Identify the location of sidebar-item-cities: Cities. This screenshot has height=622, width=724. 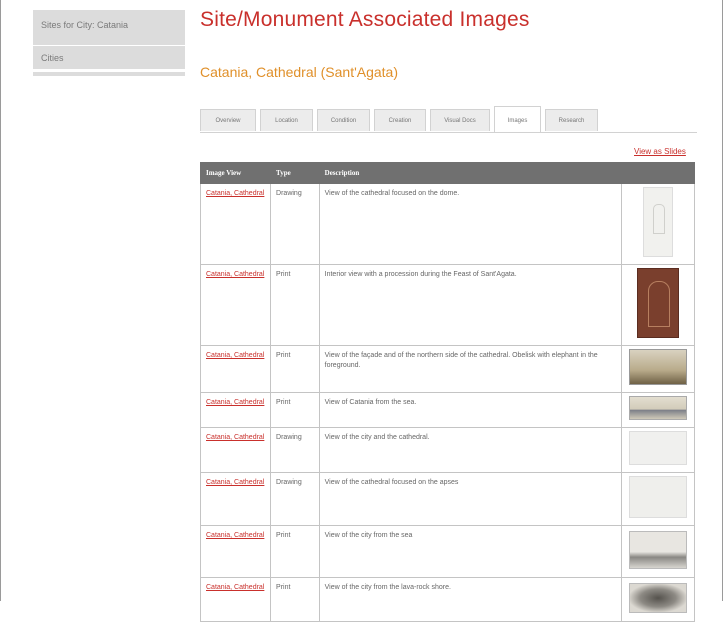
(109, 58).